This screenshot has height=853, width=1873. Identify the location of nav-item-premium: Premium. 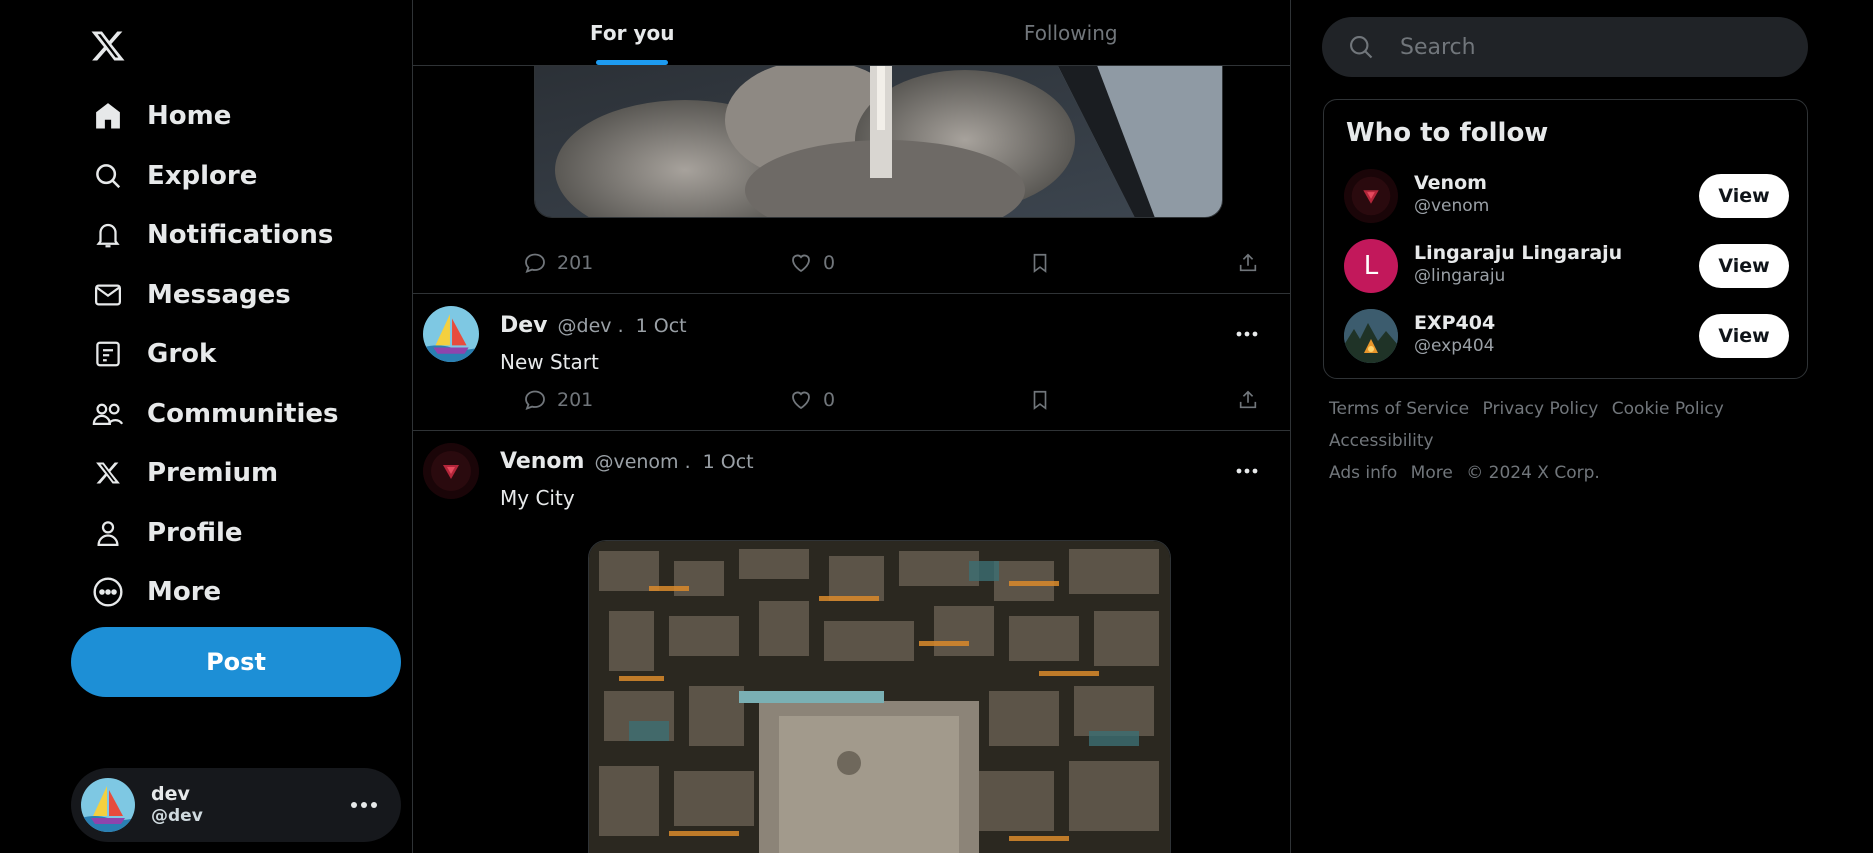
(181, 473).